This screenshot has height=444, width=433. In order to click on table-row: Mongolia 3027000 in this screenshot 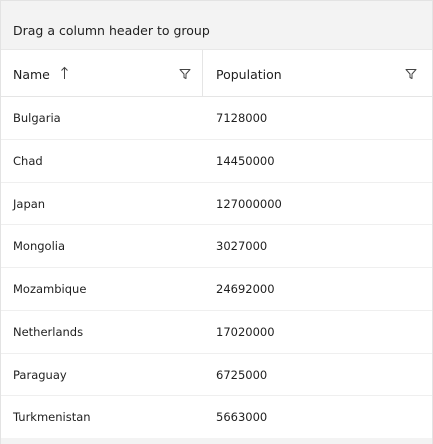, I will do `click(216, 246)`.